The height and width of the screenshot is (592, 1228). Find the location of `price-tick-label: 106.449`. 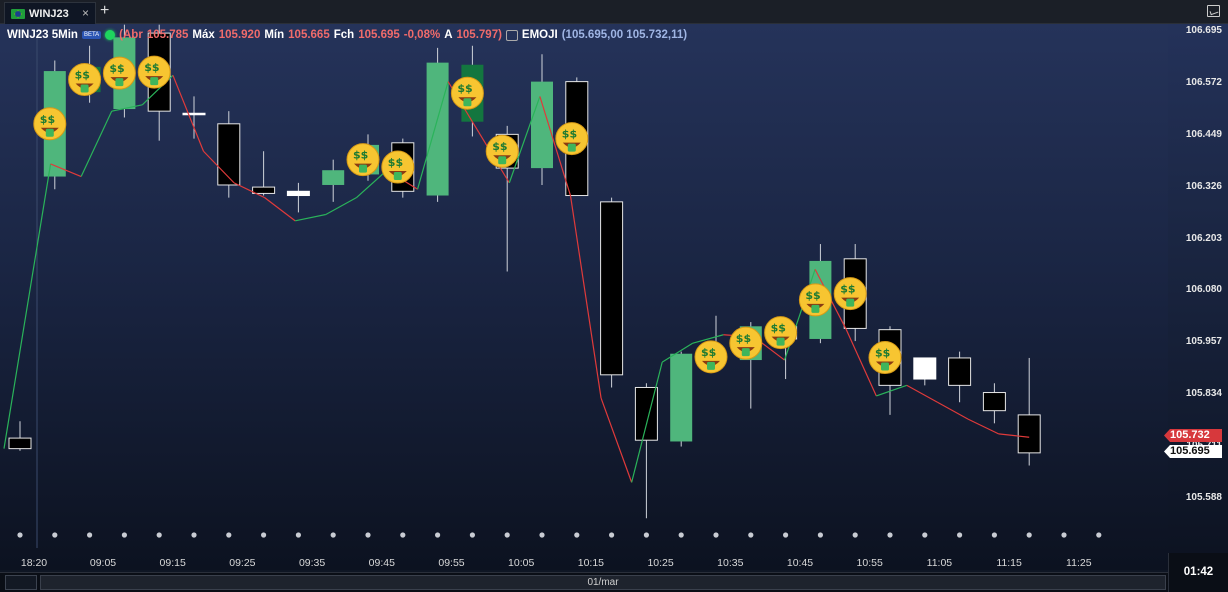

price-tick-label: 106.449 is located at coordinates (1203, 134).